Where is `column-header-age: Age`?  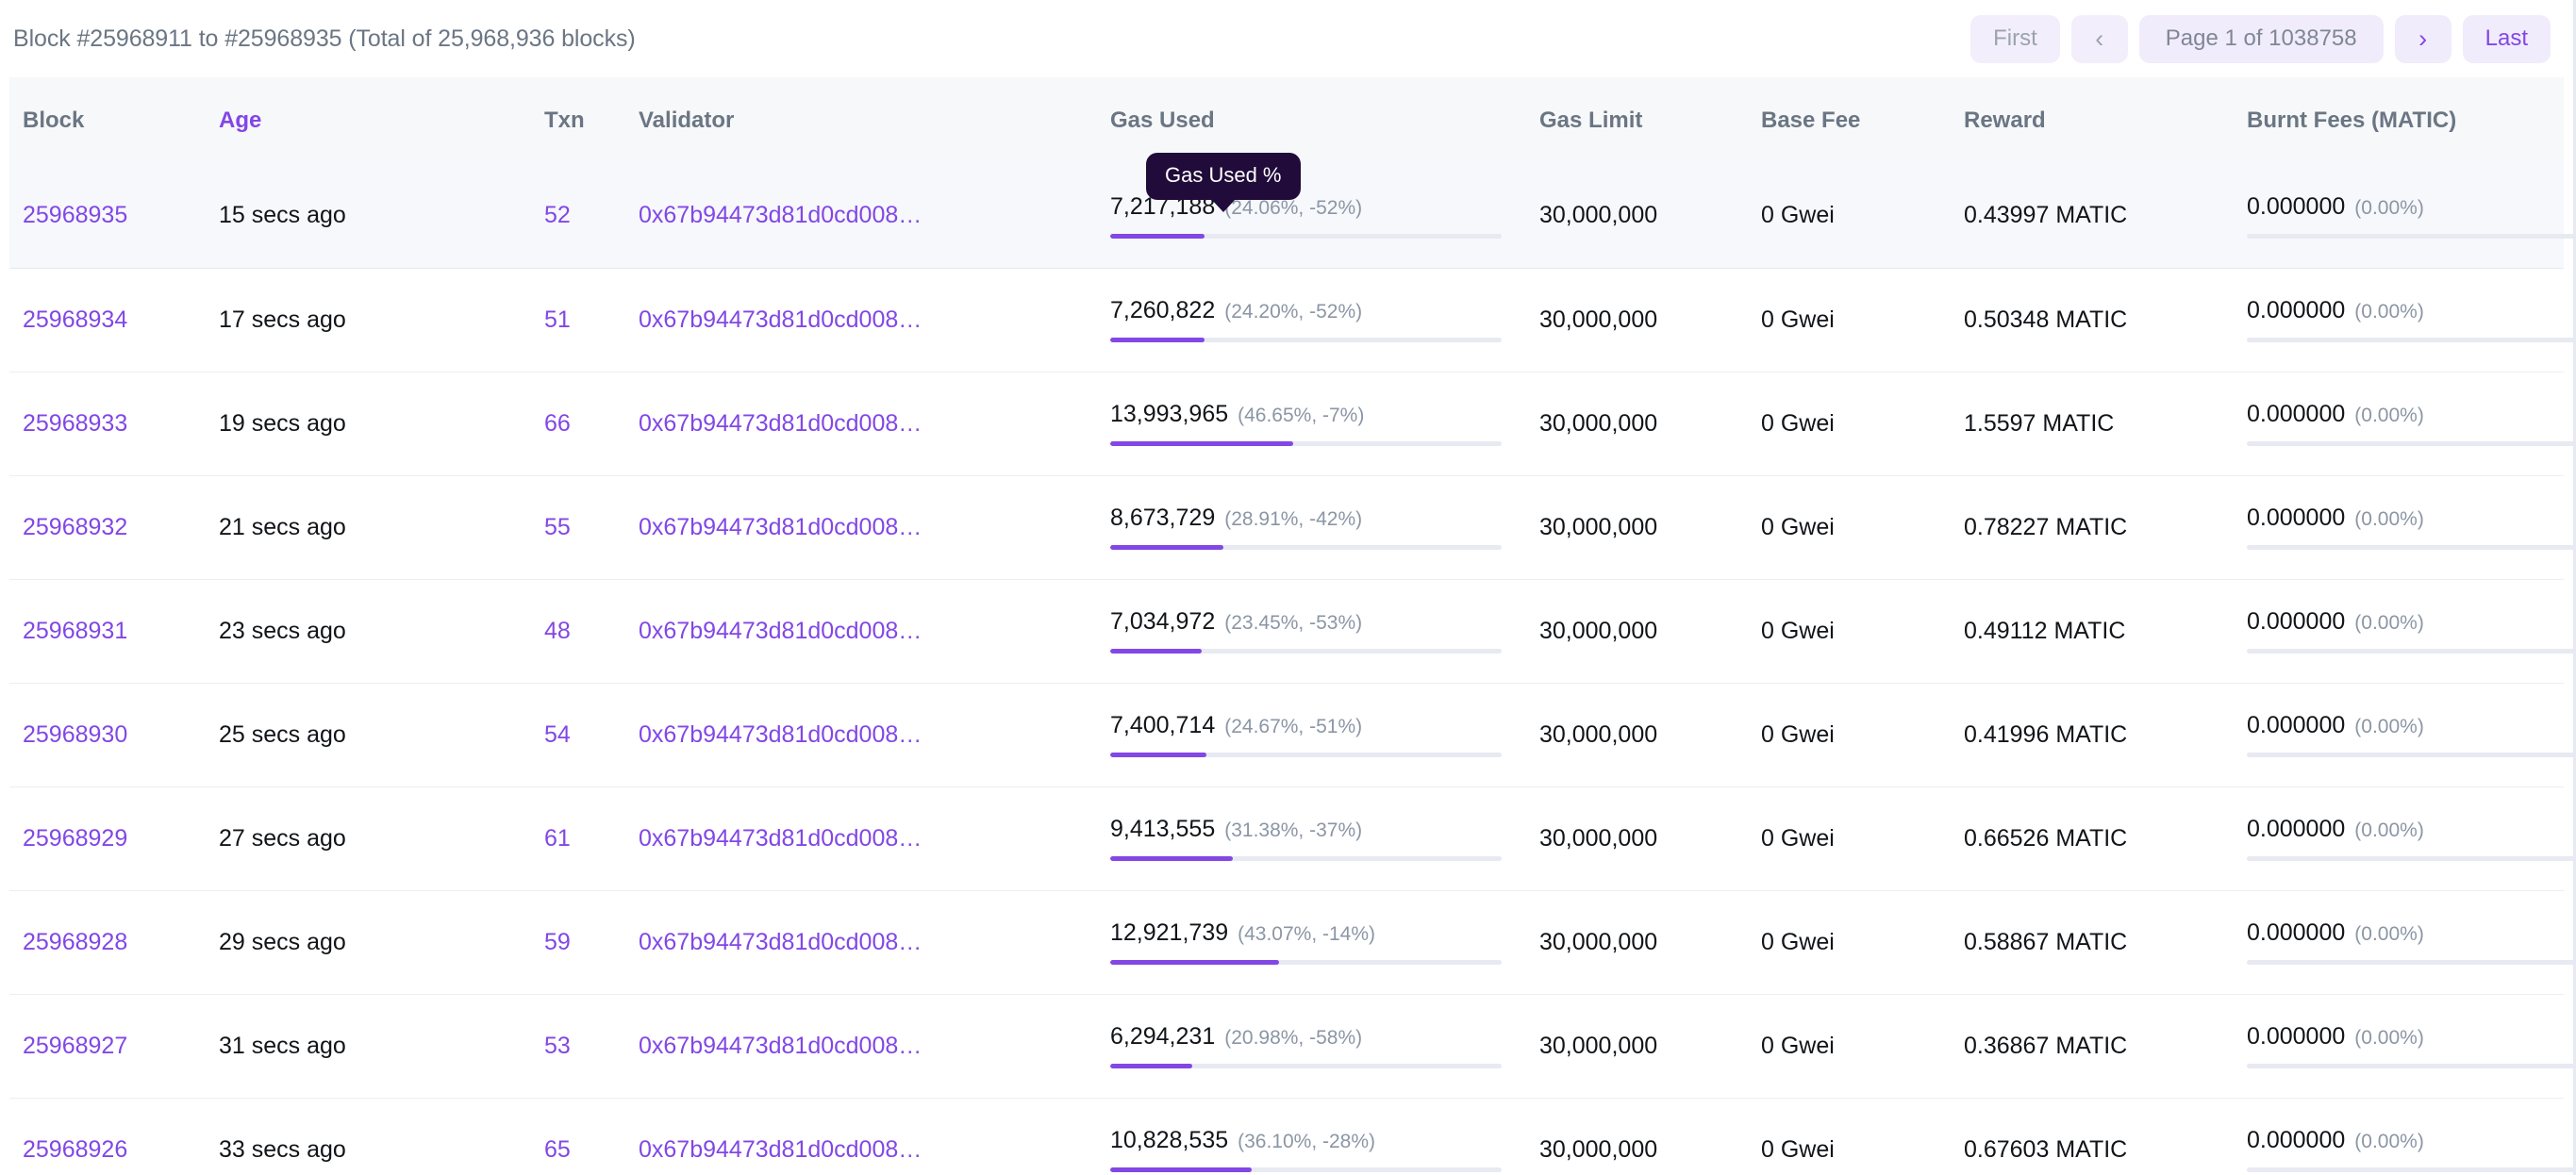 column-header-age: Age is located at coordinates (381, 121).